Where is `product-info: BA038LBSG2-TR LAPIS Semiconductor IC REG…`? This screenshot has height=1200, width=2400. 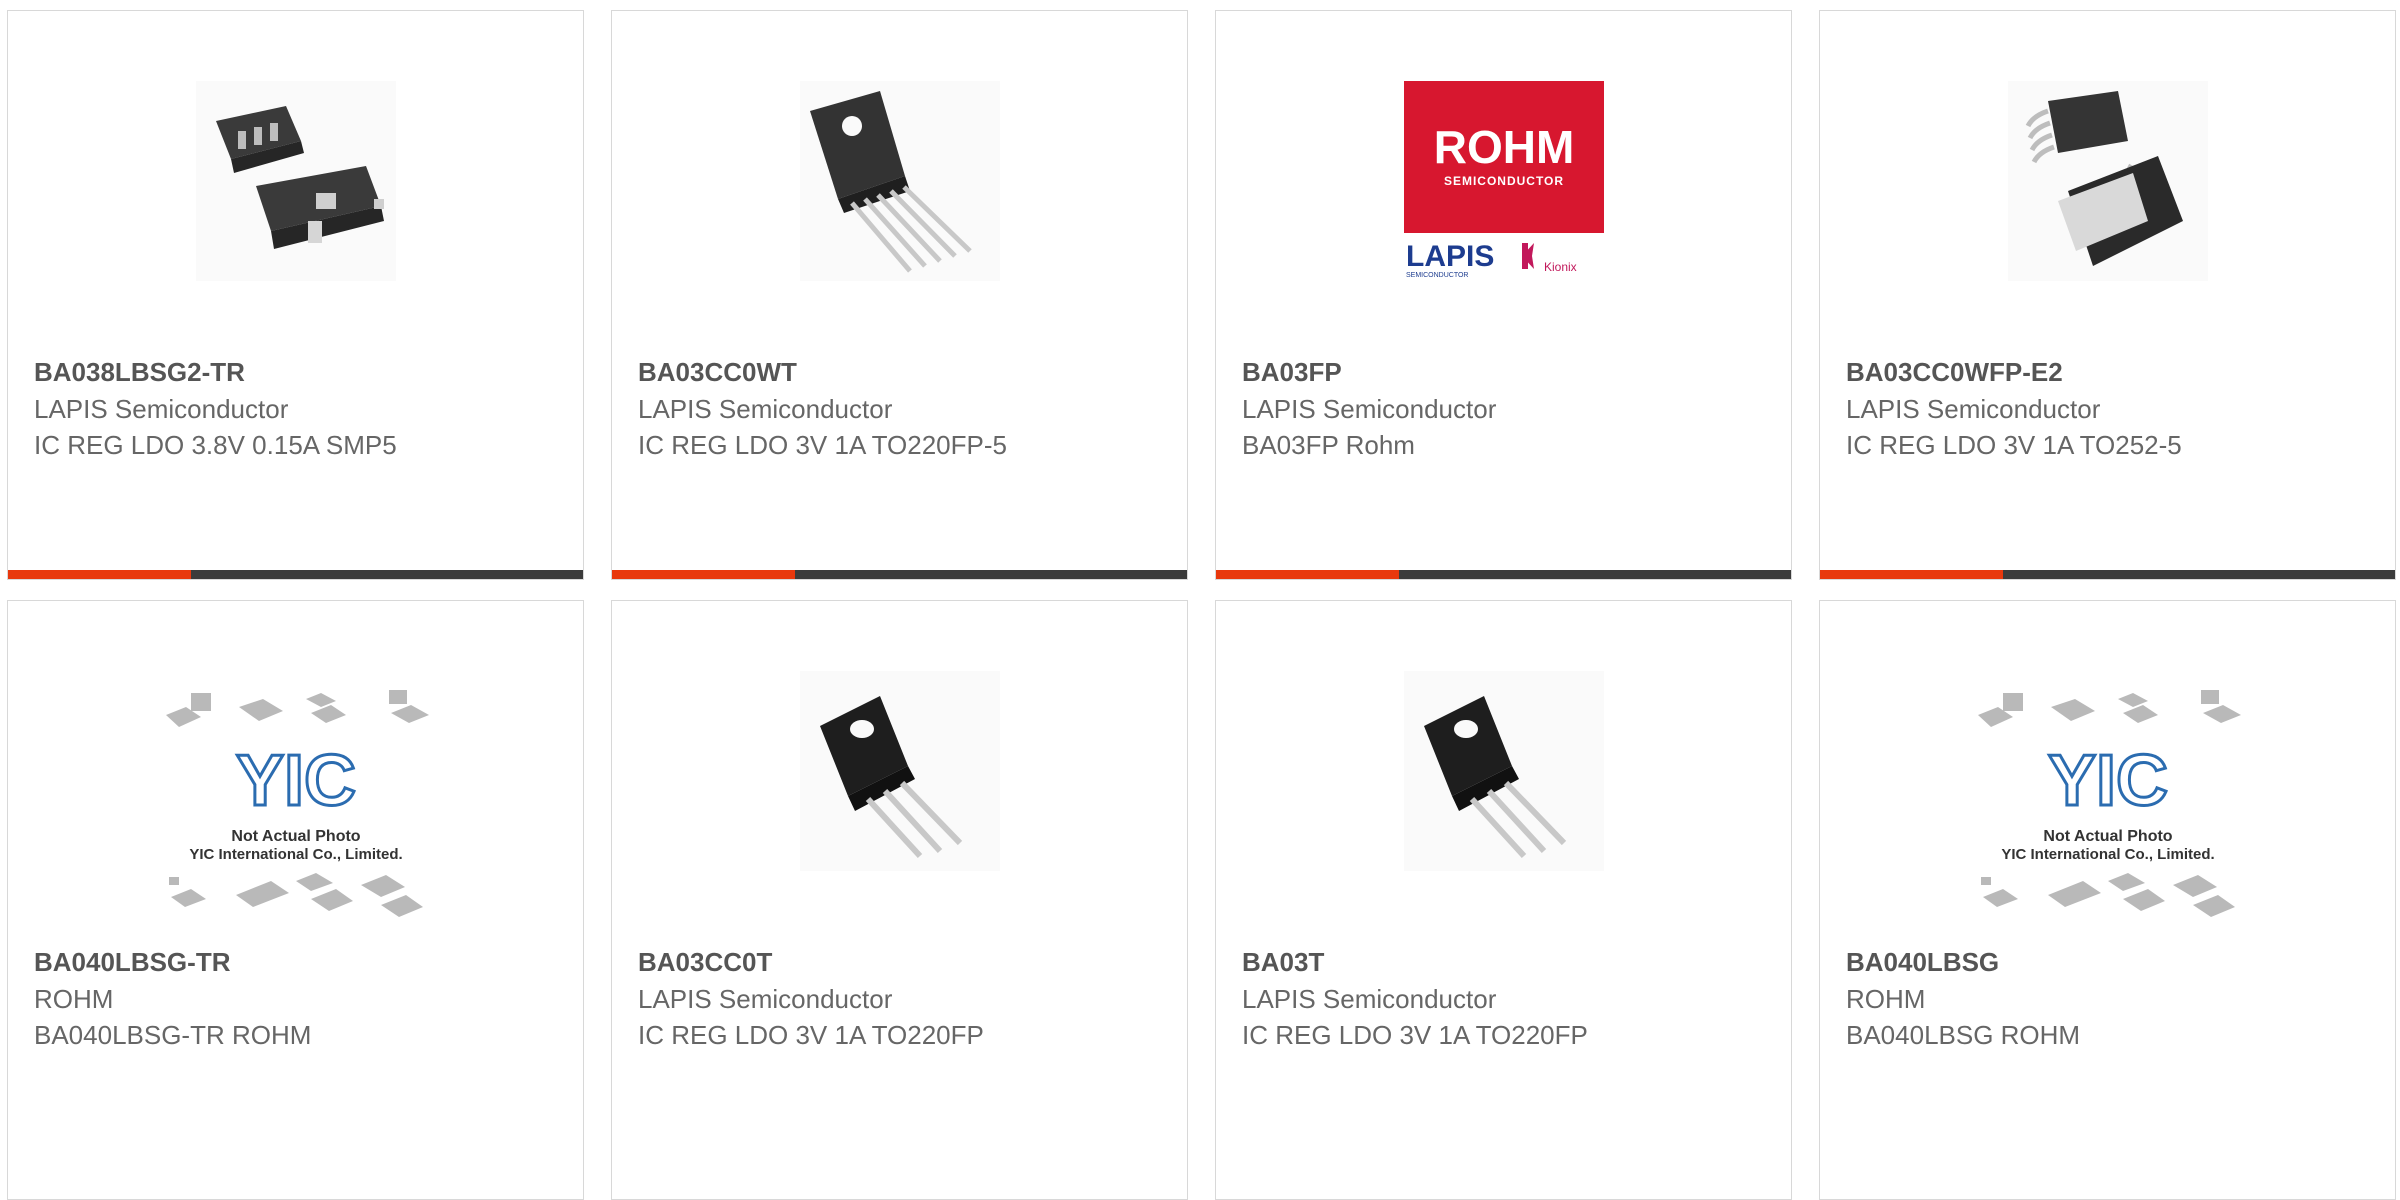 product-info: BA038LBSG2-TR LAPIS Semiconductor IC REG… is located at coordinates (298, 408).